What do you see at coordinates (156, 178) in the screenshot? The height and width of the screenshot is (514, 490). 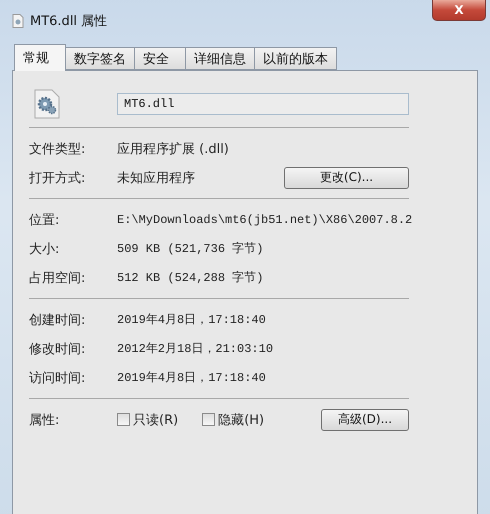 I see `field-value: 未知应用程序` at bounding box center [156, 178].